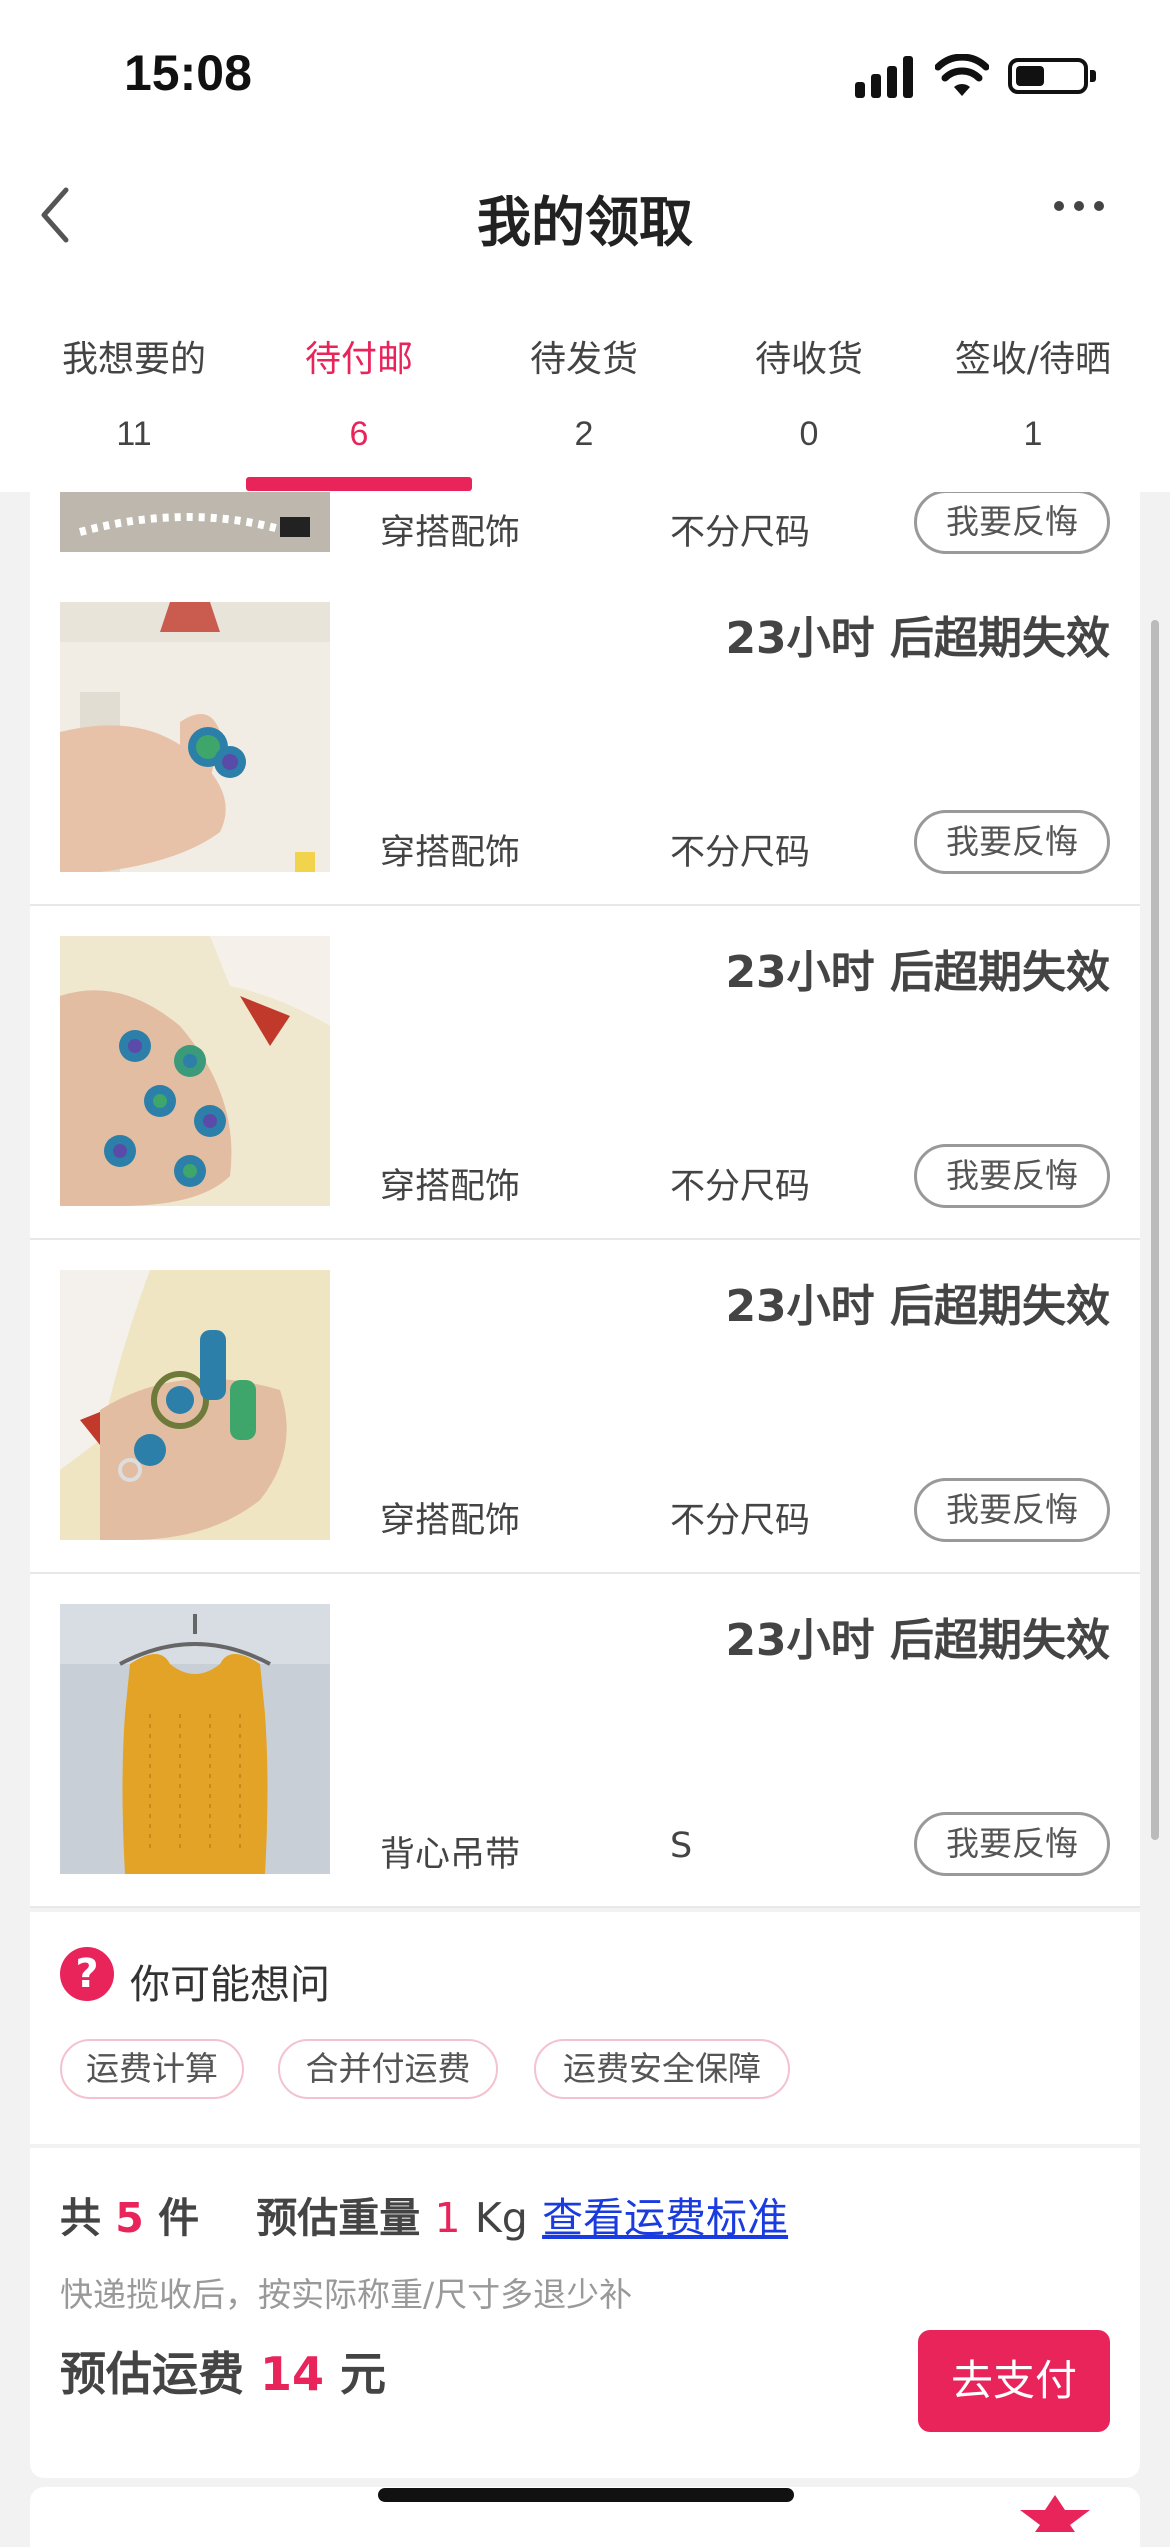 The image size is (1170, 2547). Describe the element at coordinates (134, 396) in the screenshot. I see `tab-wanted: 我想要的 11` at that location.